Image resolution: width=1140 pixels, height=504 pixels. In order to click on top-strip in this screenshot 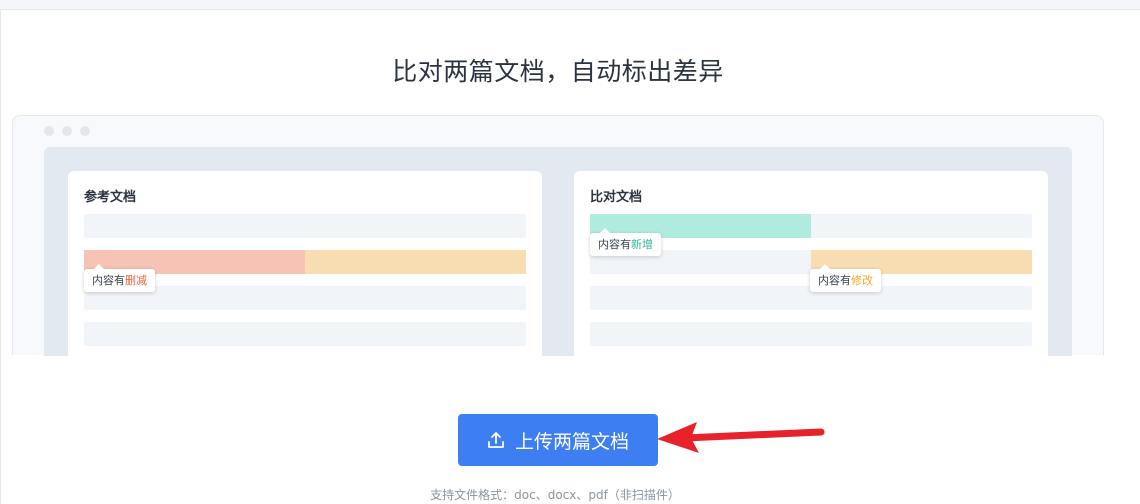, I will do `click(570, 5)`.